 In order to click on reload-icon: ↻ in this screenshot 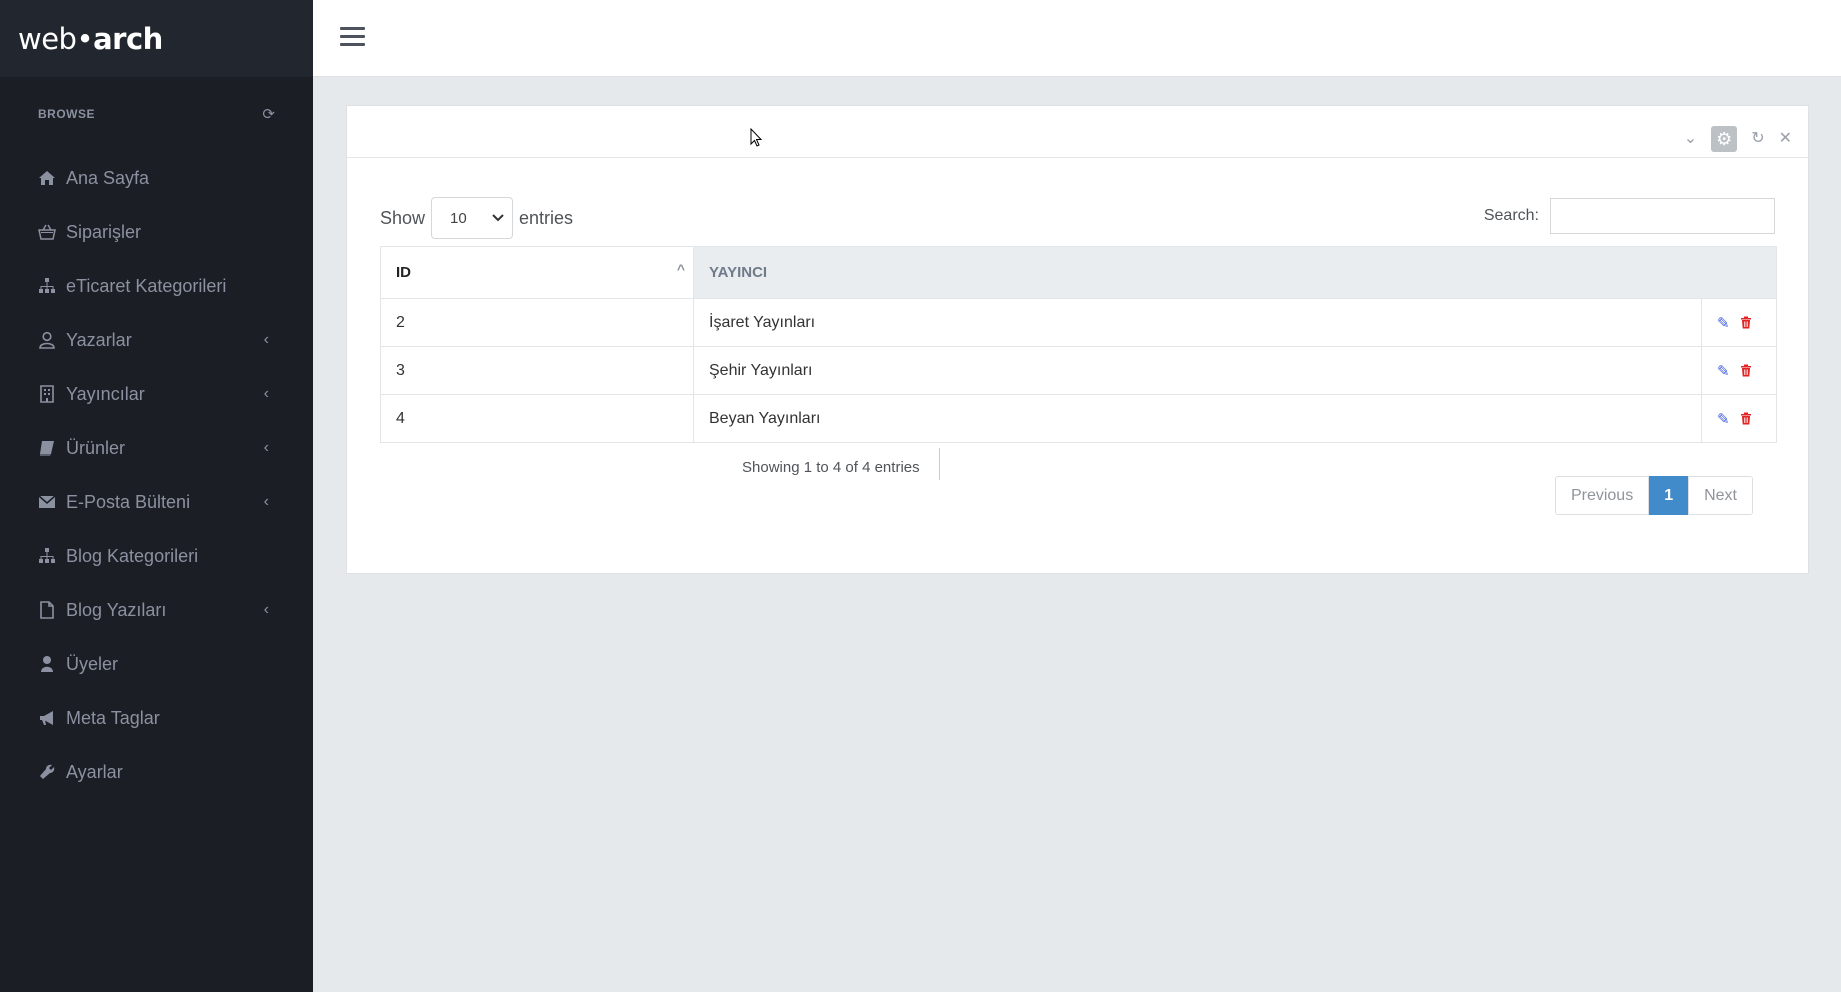, I will do `click(1757, 139)`.